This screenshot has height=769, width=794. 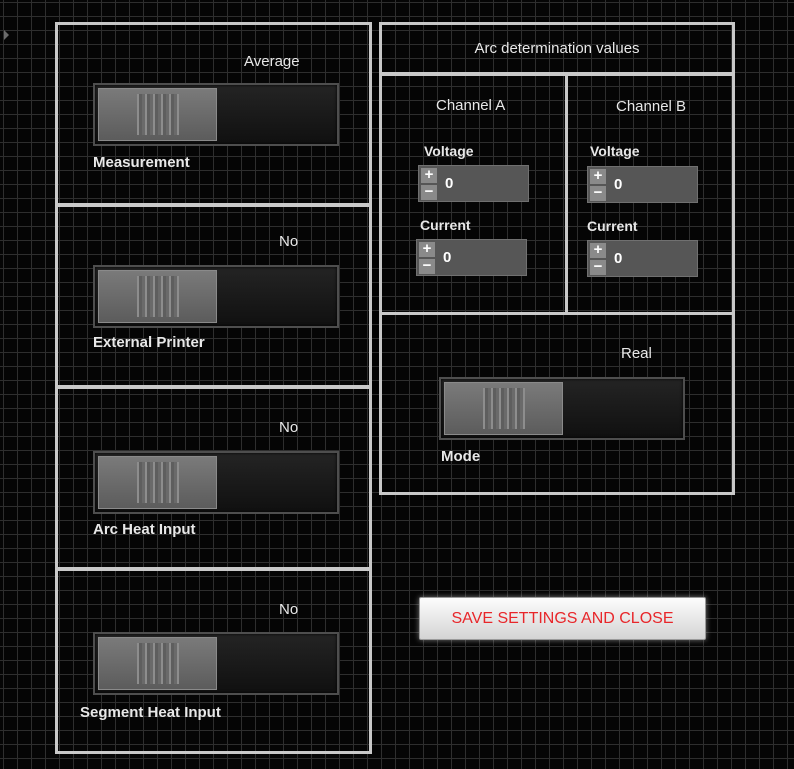 What do you see at coordinates (6, 35) in the screenshot?
I see `panel-arrow-icon` at bounding box center [6, 35].